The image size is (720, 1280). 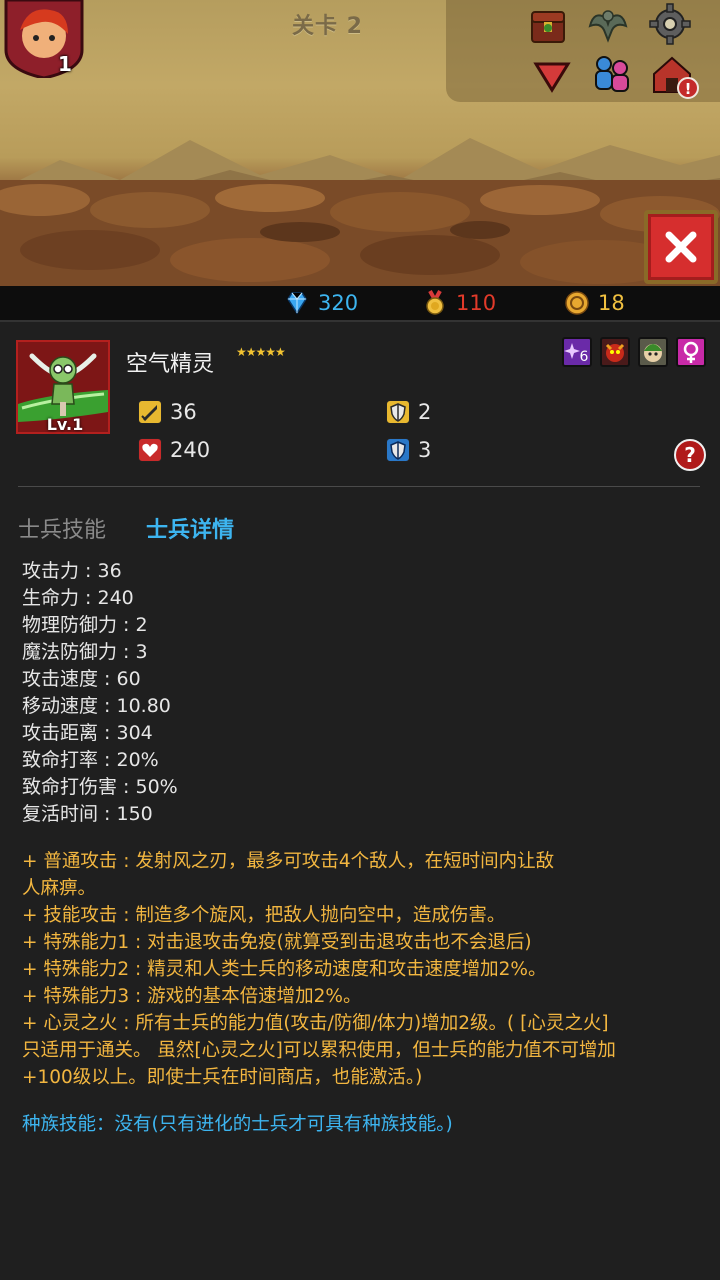 I want to click on attribute-line: 移动速度 : 10.80, so click(x=96, y=706).